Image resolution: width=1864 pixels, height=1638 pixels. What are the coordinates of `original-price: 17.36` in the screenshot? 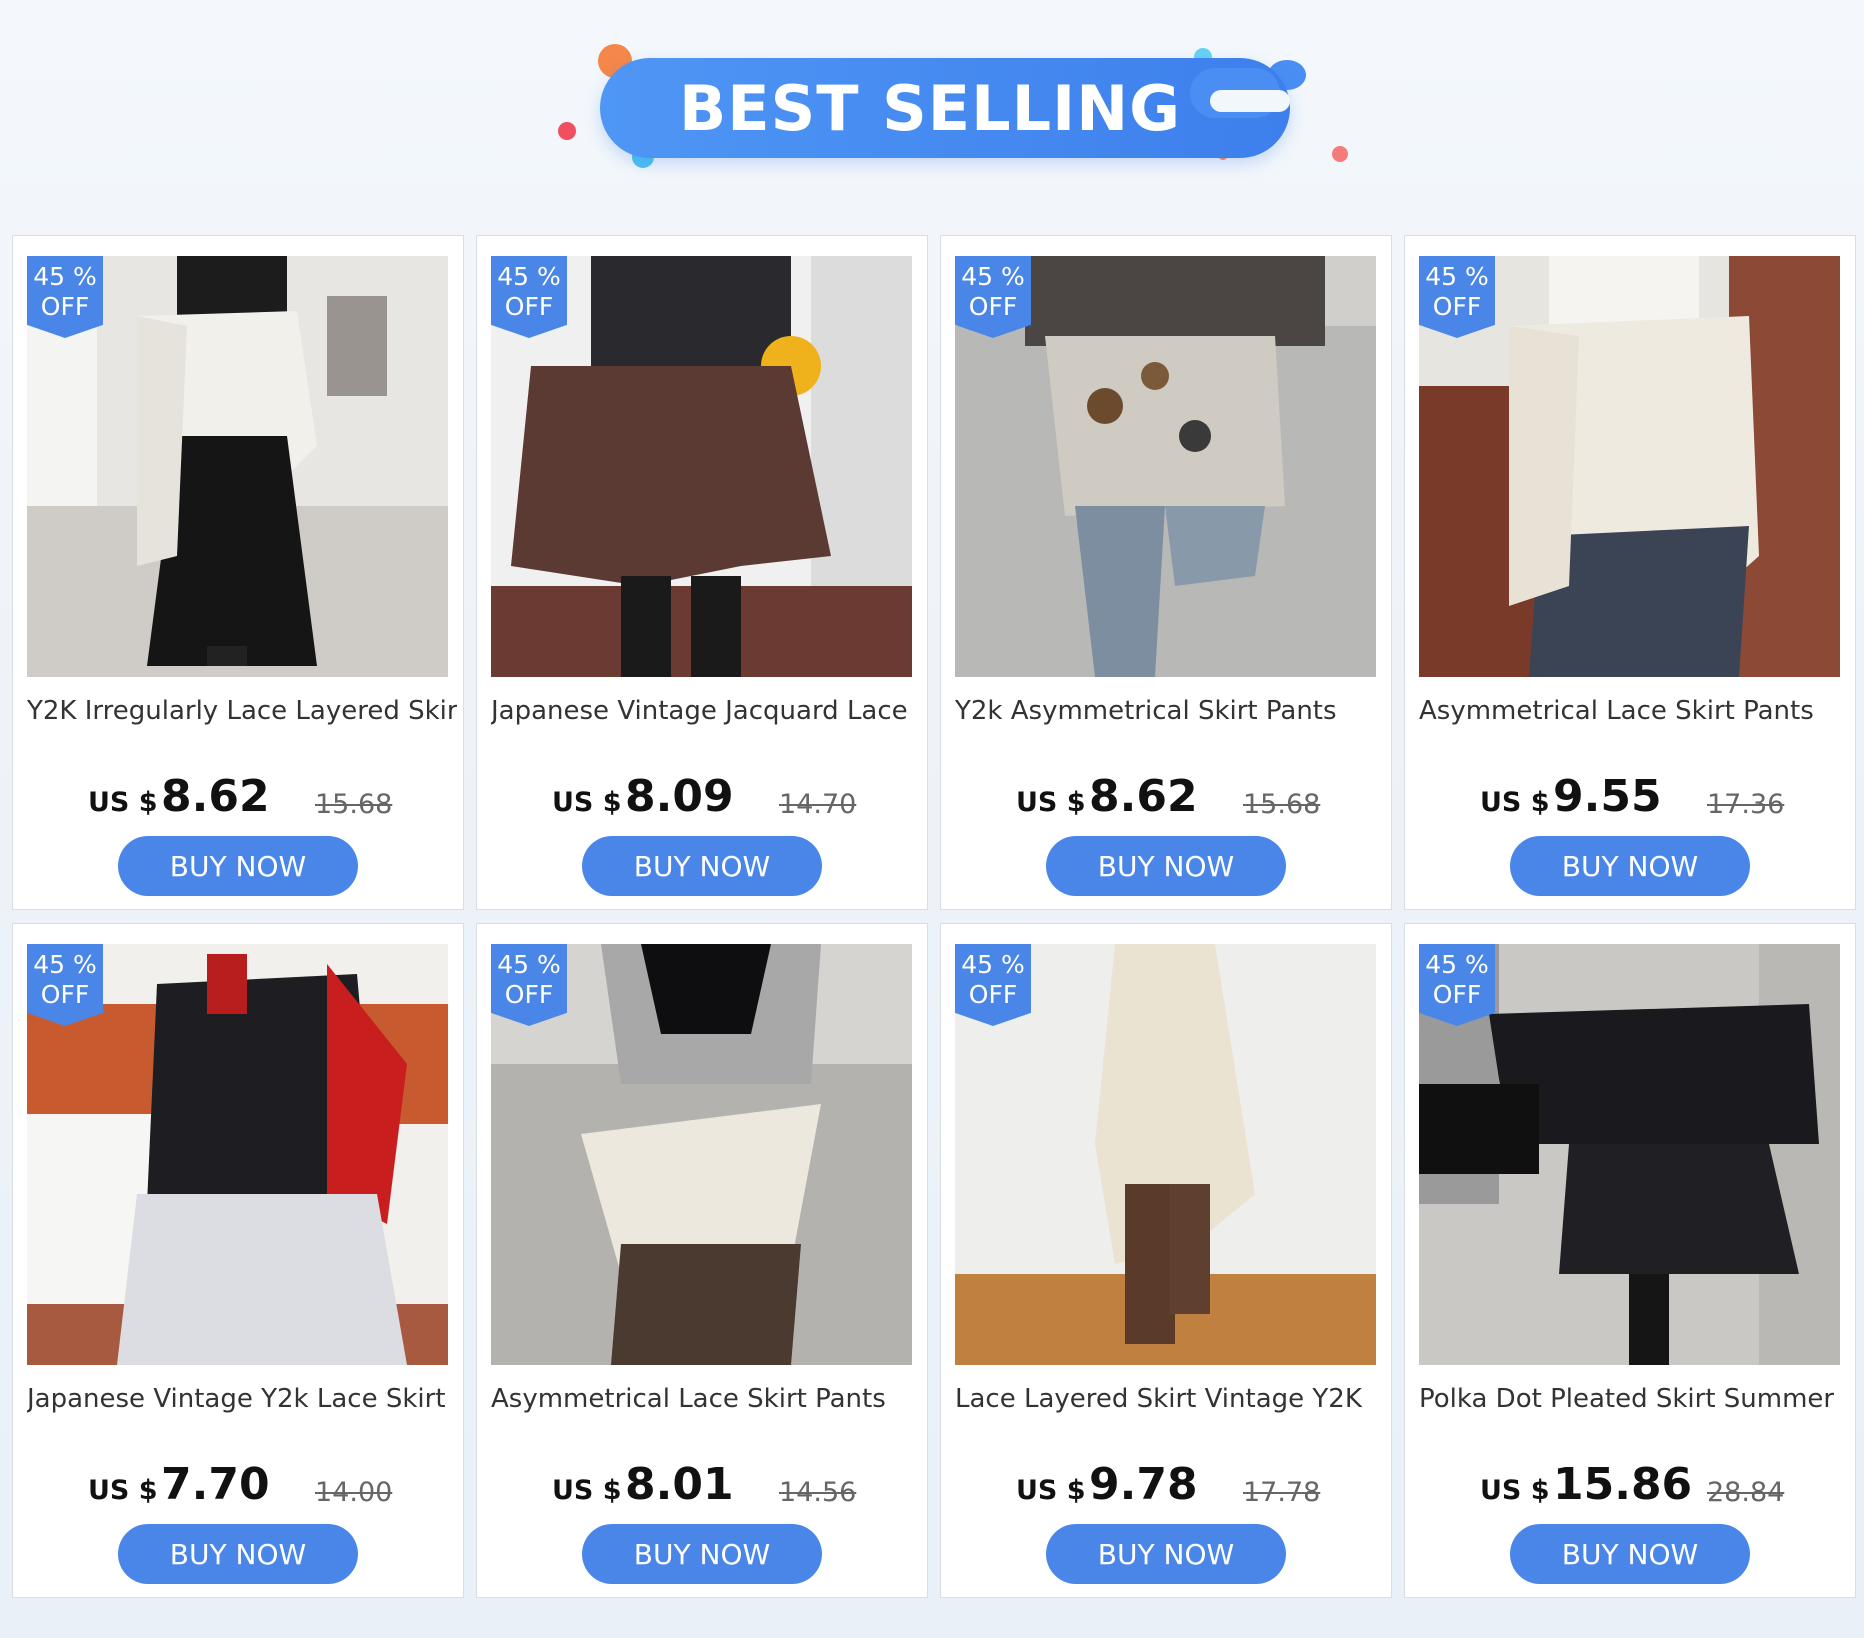 It's located at (1746, 804).